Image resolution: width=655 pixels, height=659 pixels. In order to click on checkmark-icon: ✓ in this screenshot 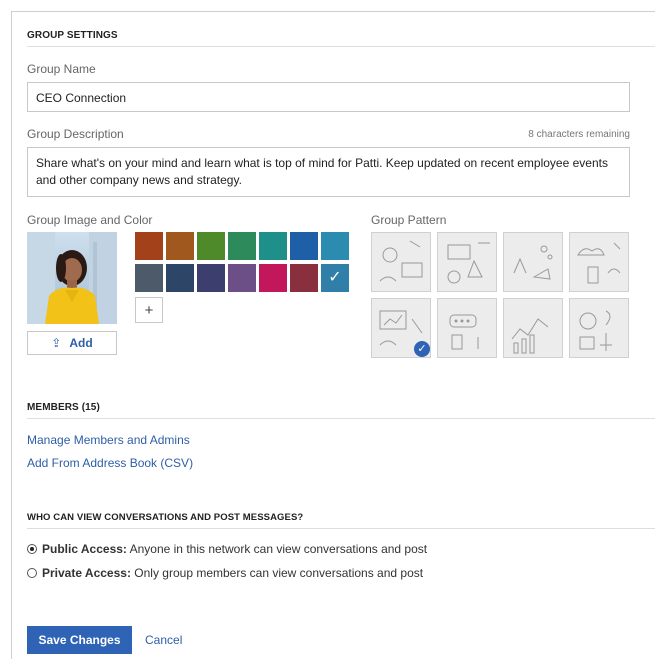, I will do `click(335, 277)`.